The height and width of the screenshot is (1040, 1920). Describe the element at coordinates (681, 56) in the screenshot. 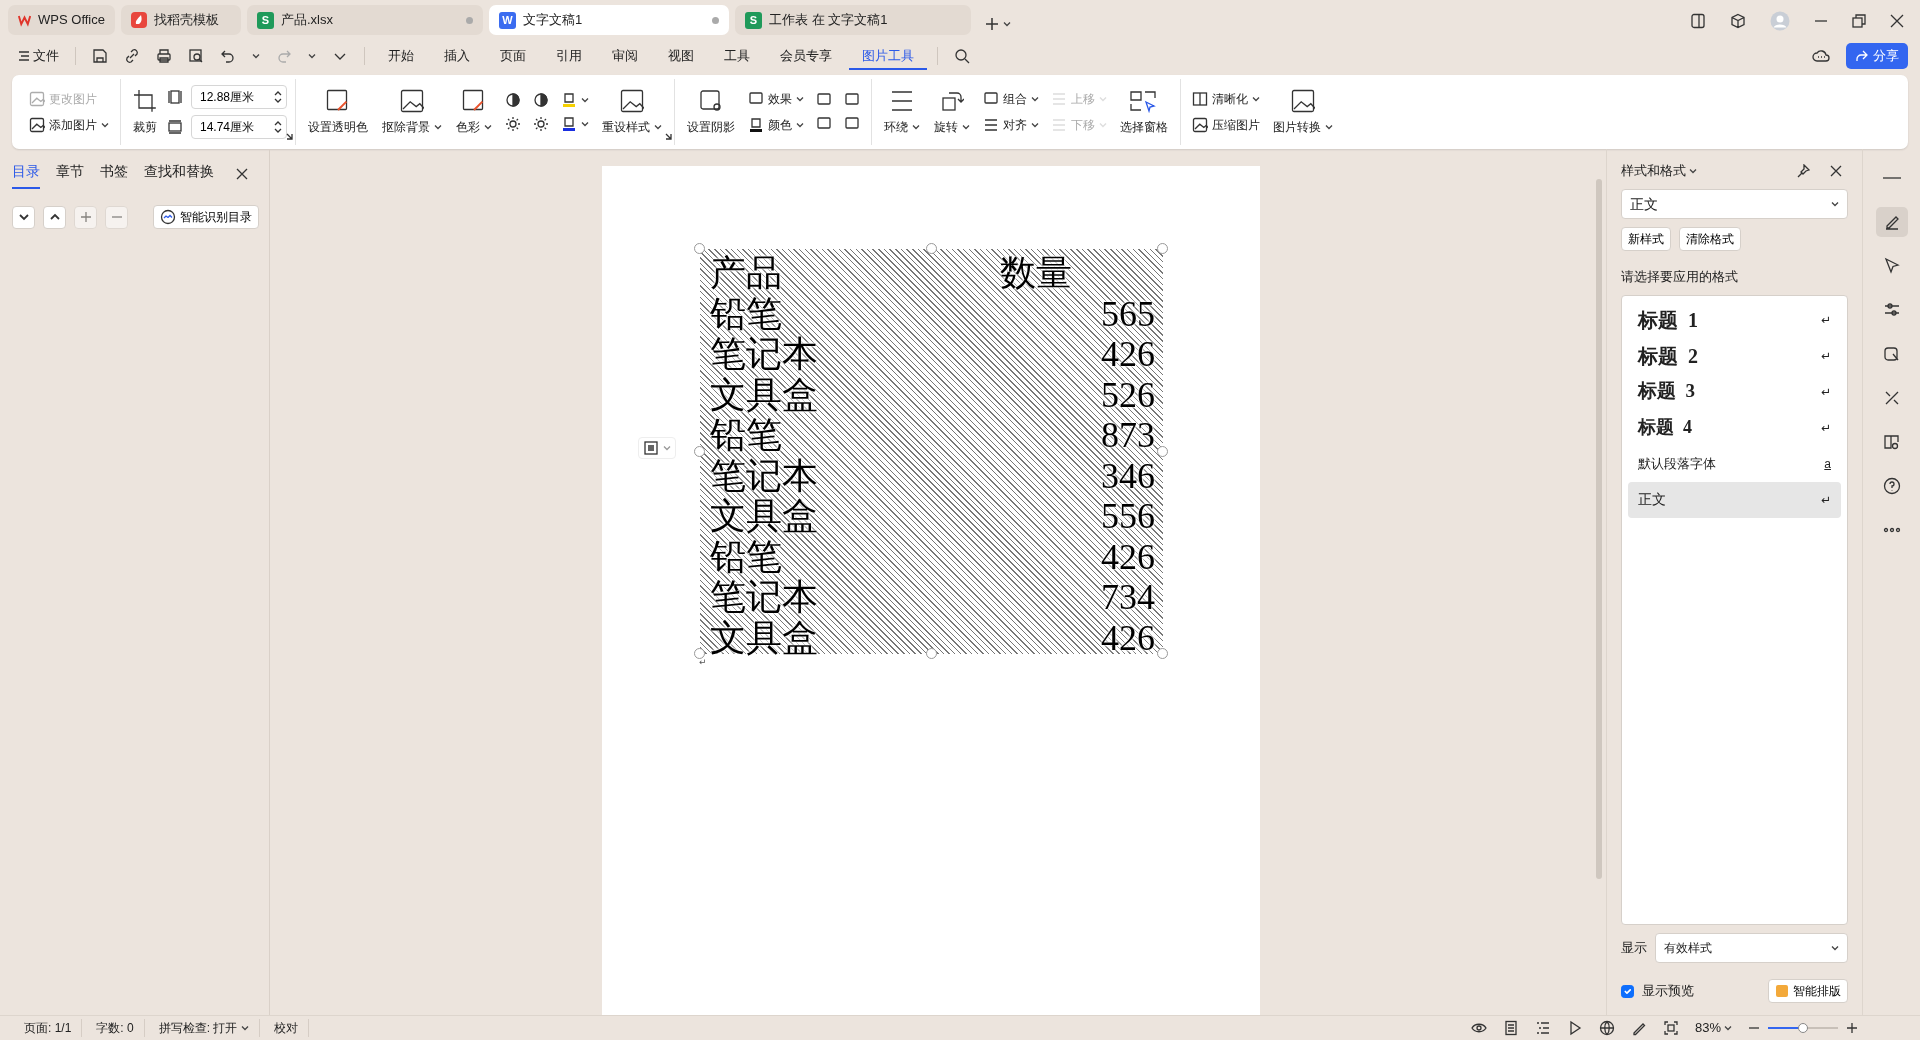

I see `ribbon-tab: 视图` at that location.